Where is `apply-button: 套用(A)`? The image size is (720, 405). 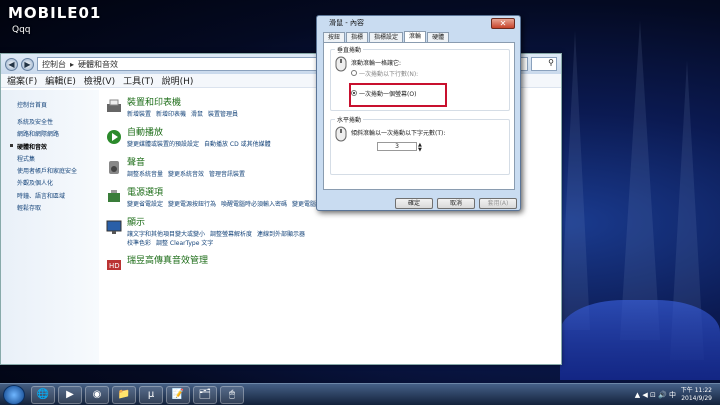
apply-button: 套用(A) is located at coordinates (498, 203).